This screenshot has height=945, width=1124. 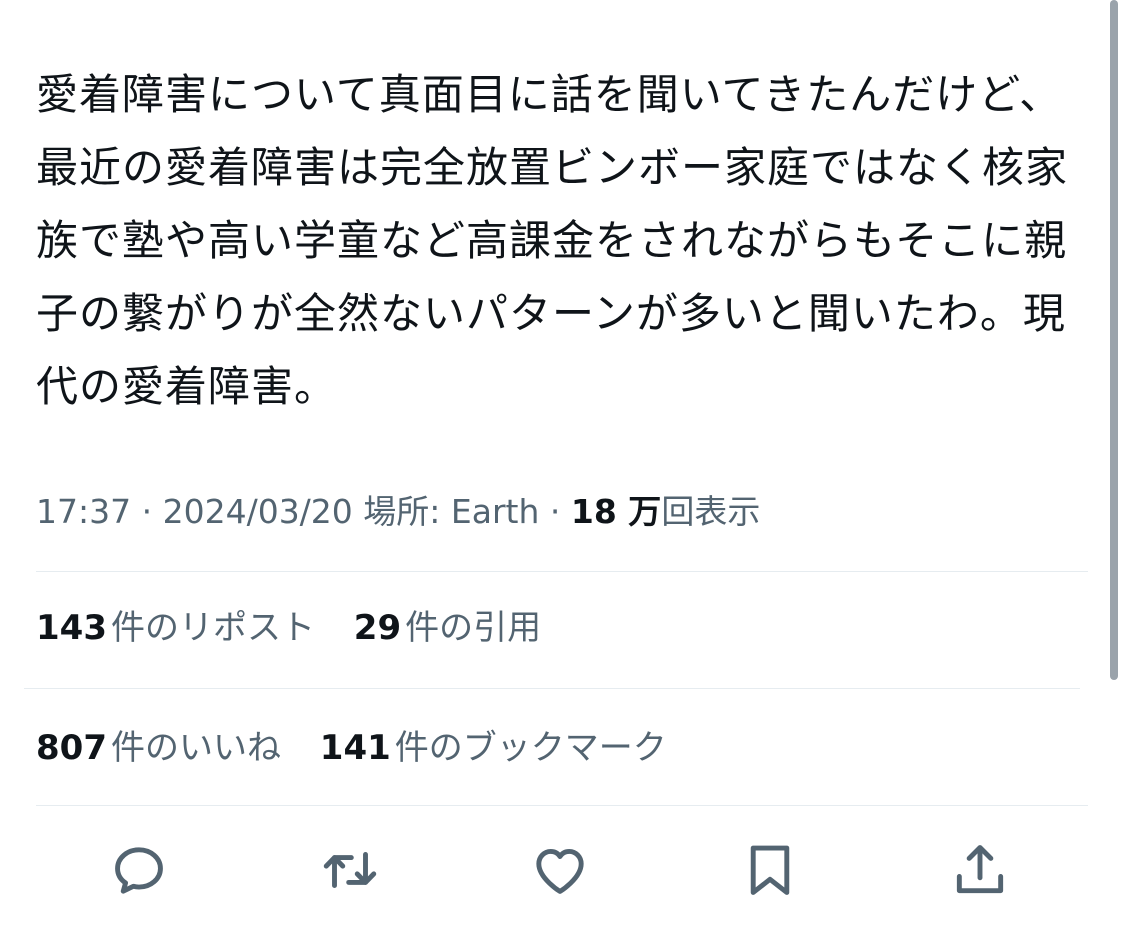 What do you see at coordinates (71, 748) in the screenshot?
I see `likes-count: 807` at bounding box center [71, 748].